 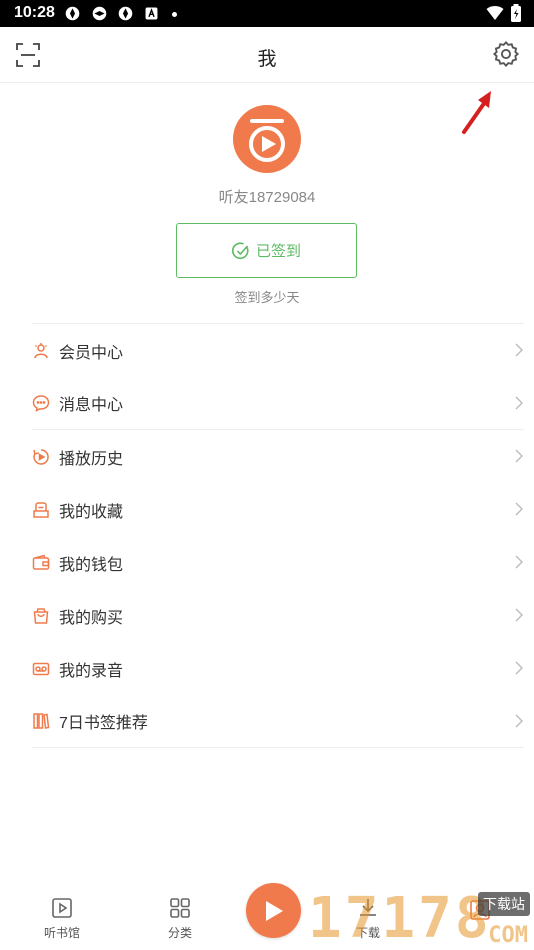 I want to click on check-in-label: 已签到, so click(x=278, y=251).